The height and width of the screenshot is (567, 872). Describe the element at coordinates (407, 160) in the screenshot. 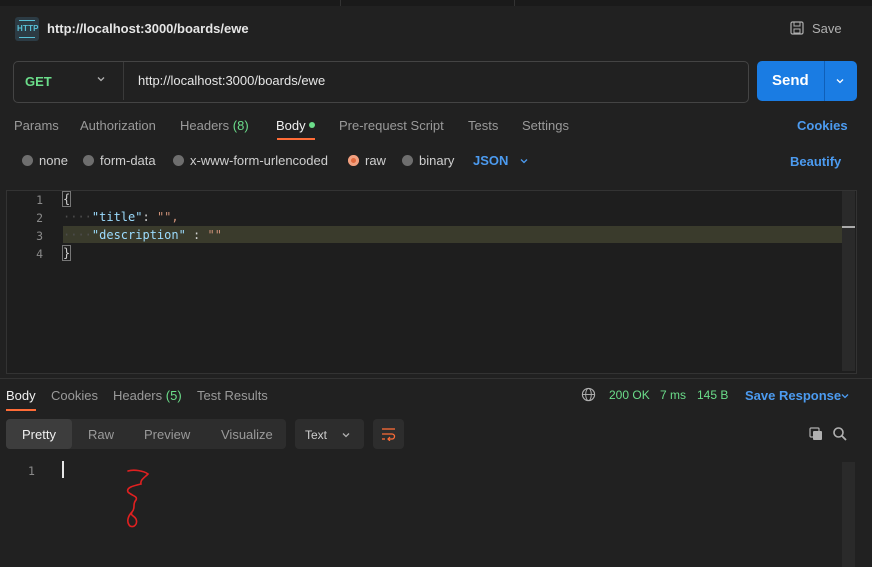

I see `radio-binary` at that location.